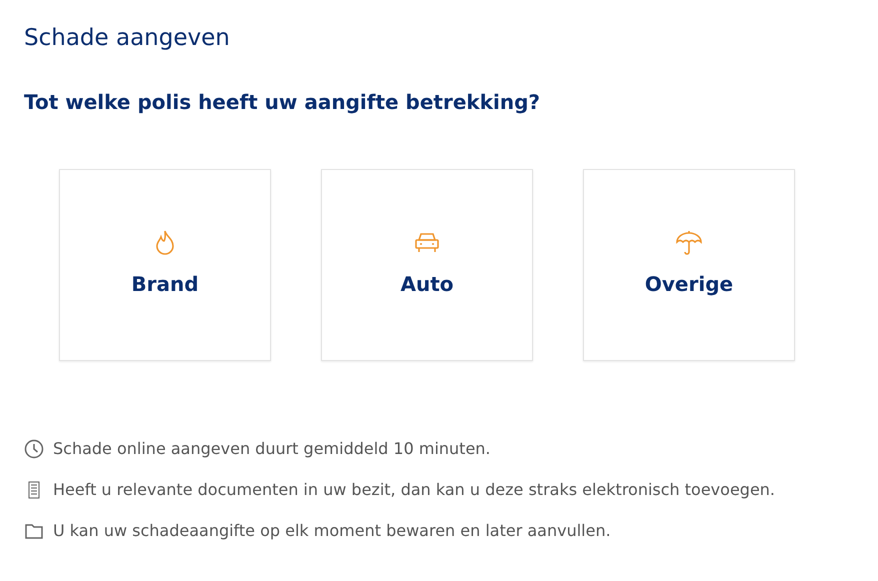 The height and width of the screenshot is (581, 878). What do you see at coordinates (427, 265) in the screenshot?
I see `policy-option-card: Auto` at bounding box center [427, 265].